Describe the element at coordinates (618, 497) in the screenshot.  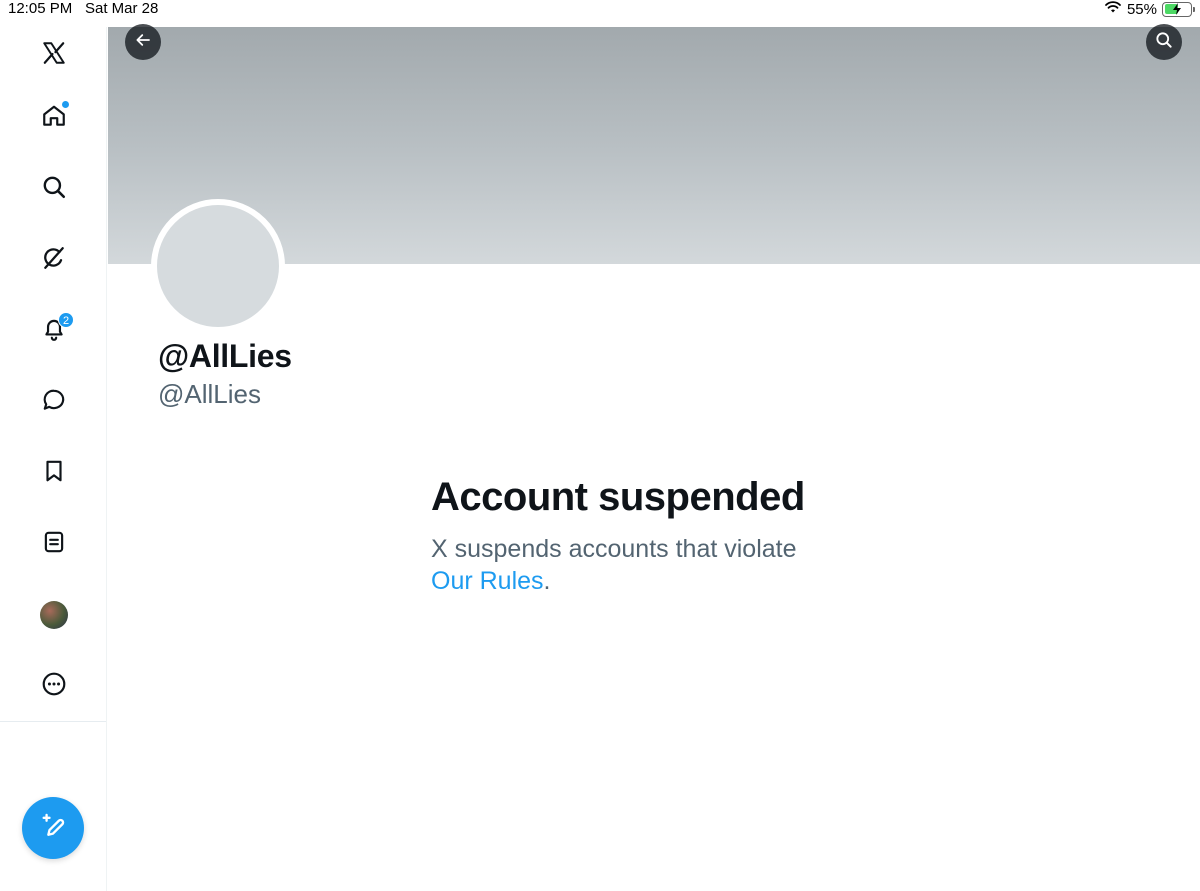
I see `suspended-title: Account suspended` at that location.